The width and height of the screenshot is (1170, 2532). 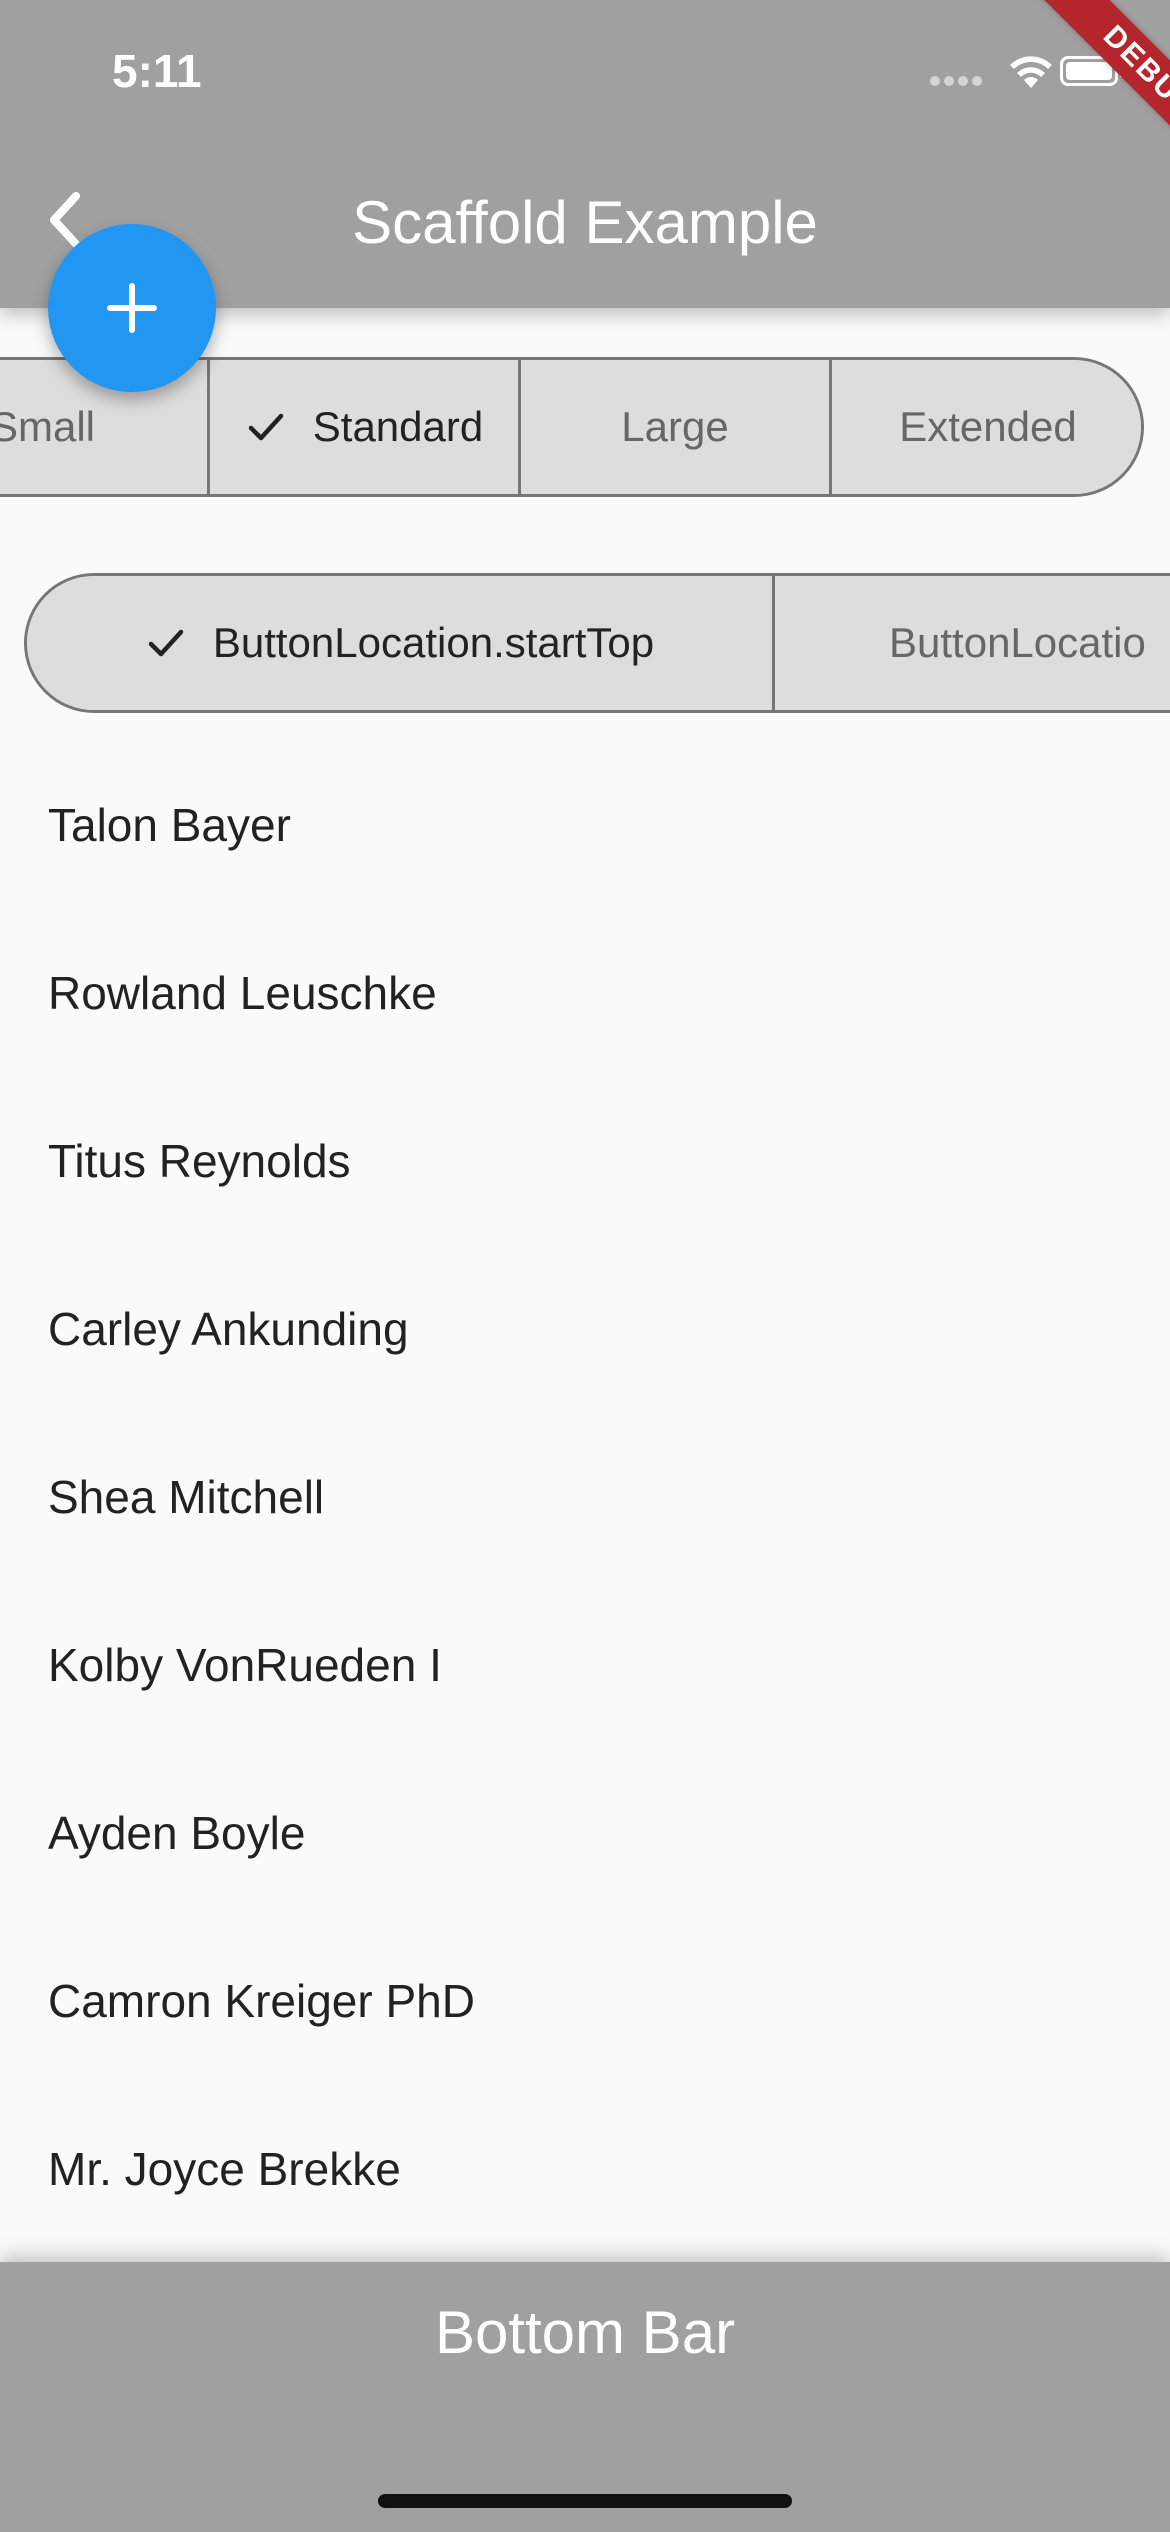 What do you see at coordinates (585, 2332) in the screenshot?
I see `bottom-bar-title: Bottom Bar` at bounding box center [585, 2332].